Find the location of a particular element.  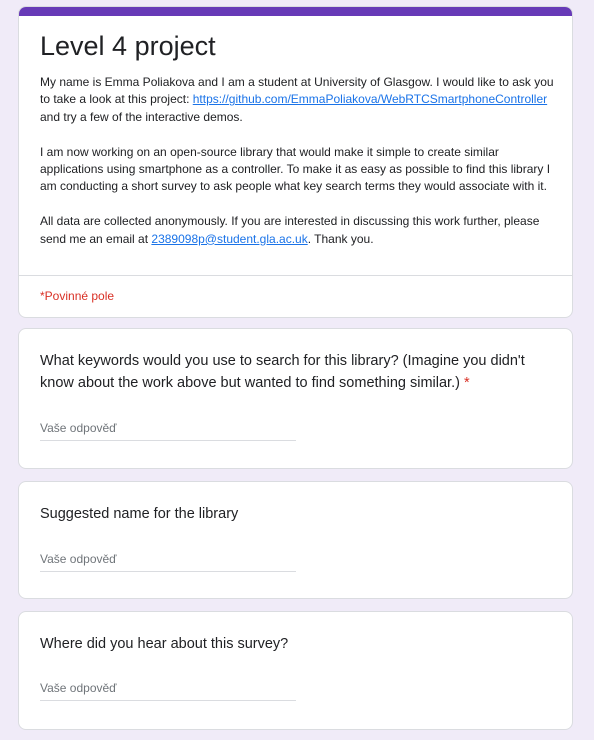

answer-input-library-name: Vaše odpověď is located at coordinates (168, 560).